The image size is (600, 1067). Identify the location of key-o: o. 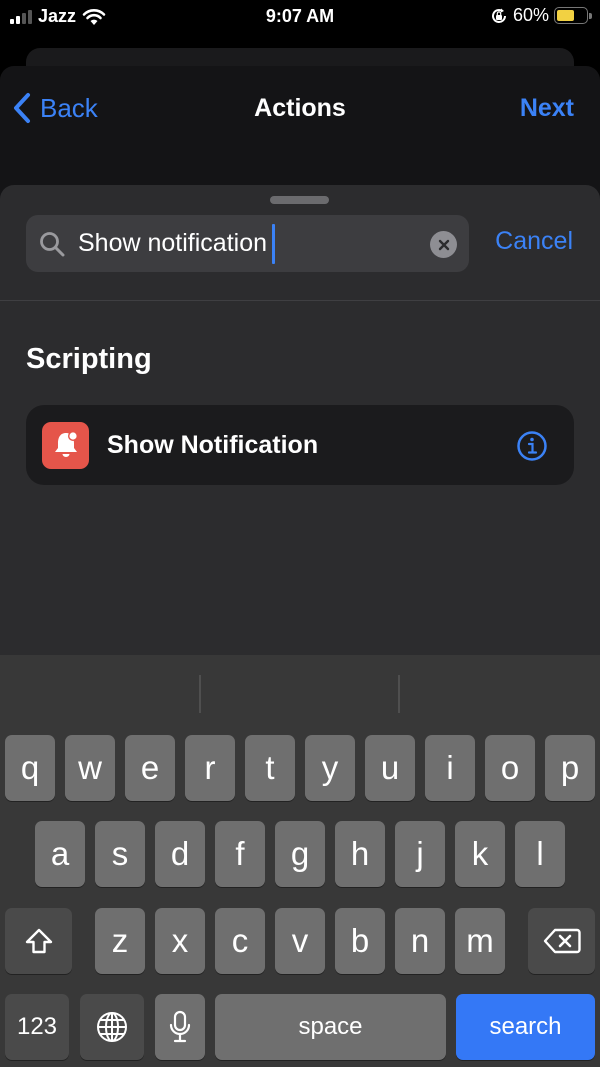
(510, 768).